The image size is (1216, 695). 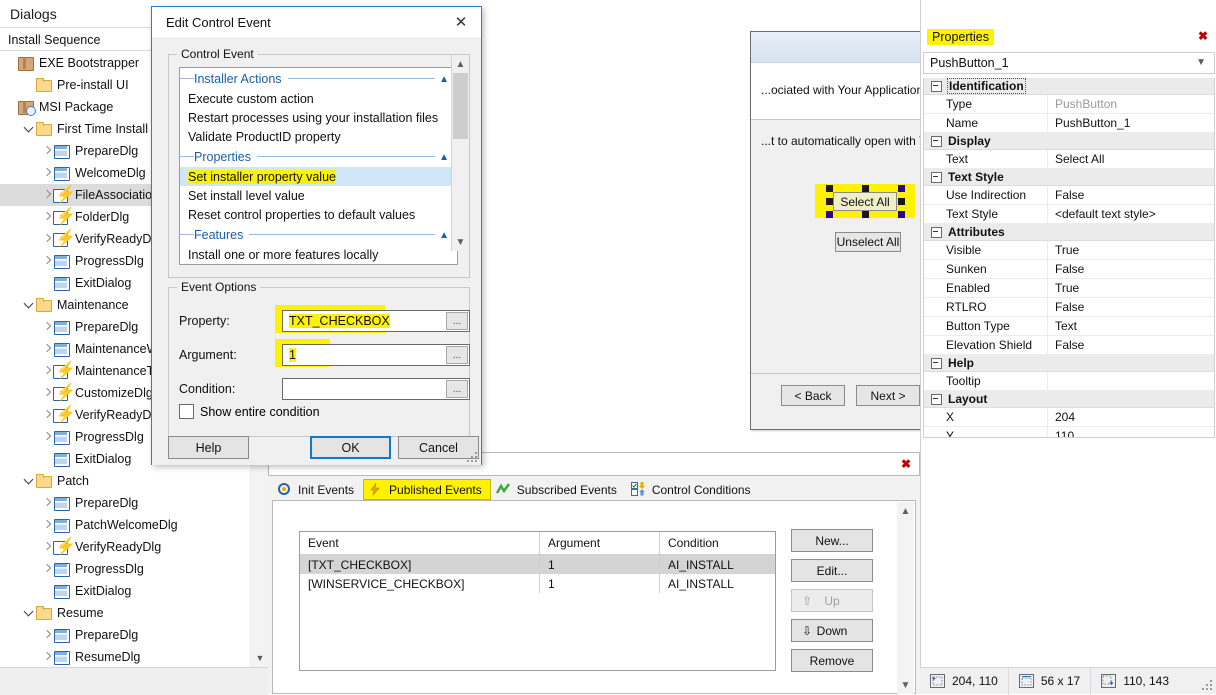 What do you see at coordinates (1131, 432) in the screenshot?
I see `property-value: 110` at bounding box center [1131, 432].